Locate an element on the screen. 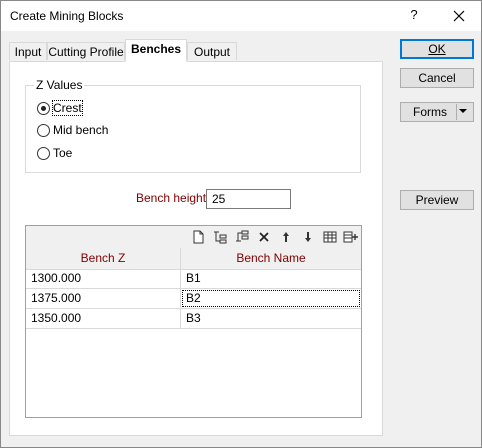 This screenshot has height=448, width=482. cell-bench-name: B3 is located at coordinates (271, 318).